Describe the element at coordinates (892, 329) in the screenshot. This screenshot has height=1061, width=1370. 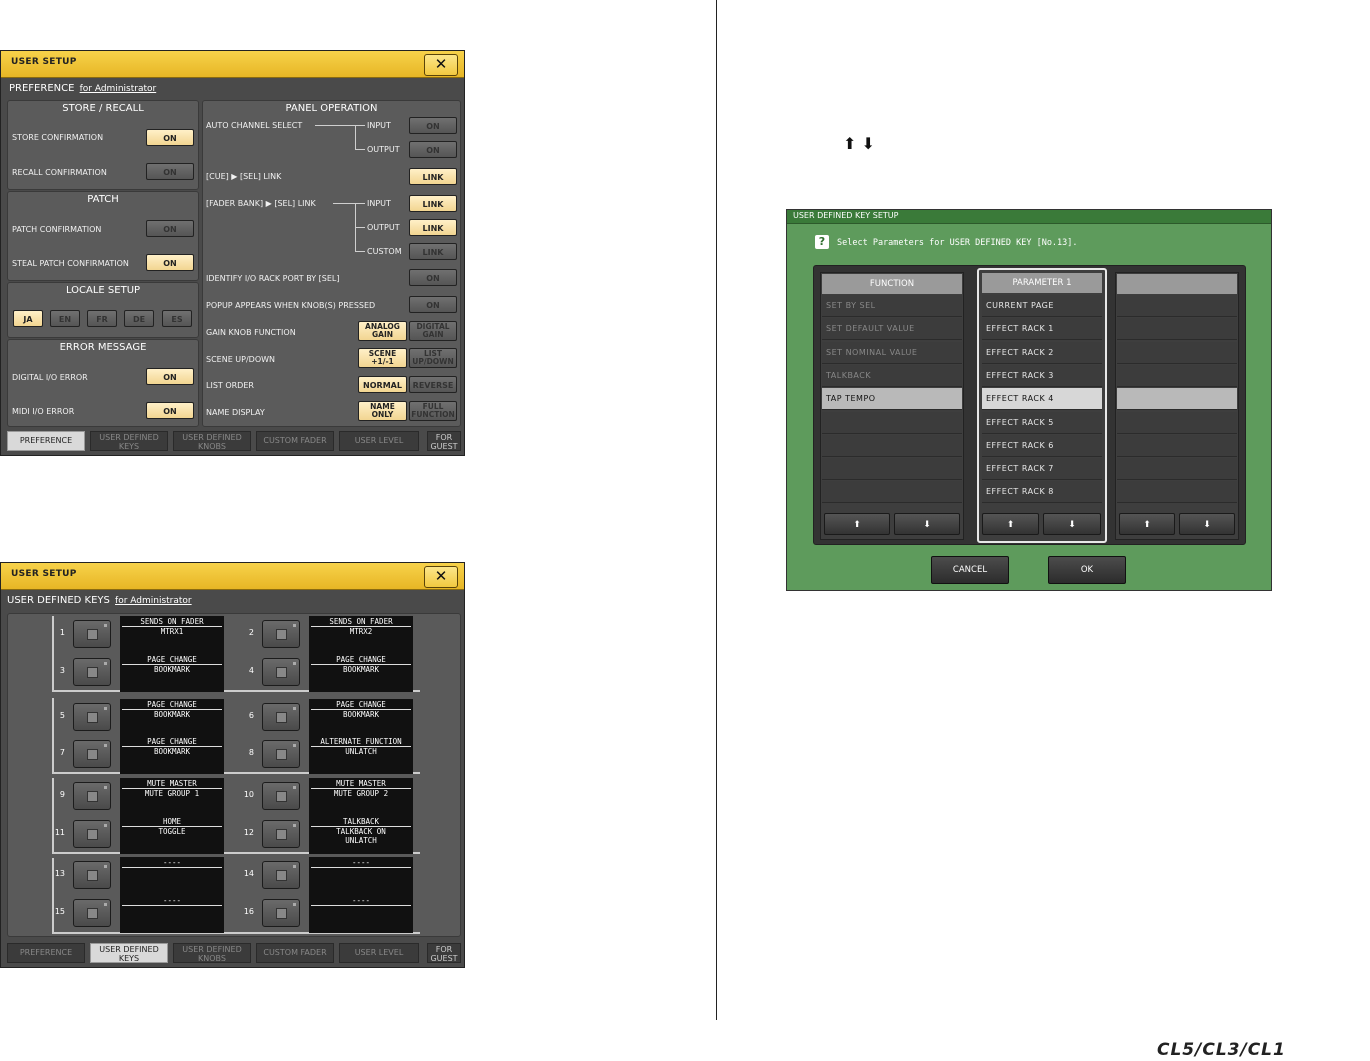
I see `function-list-item: SET DEFAULT VALUE` at that location.